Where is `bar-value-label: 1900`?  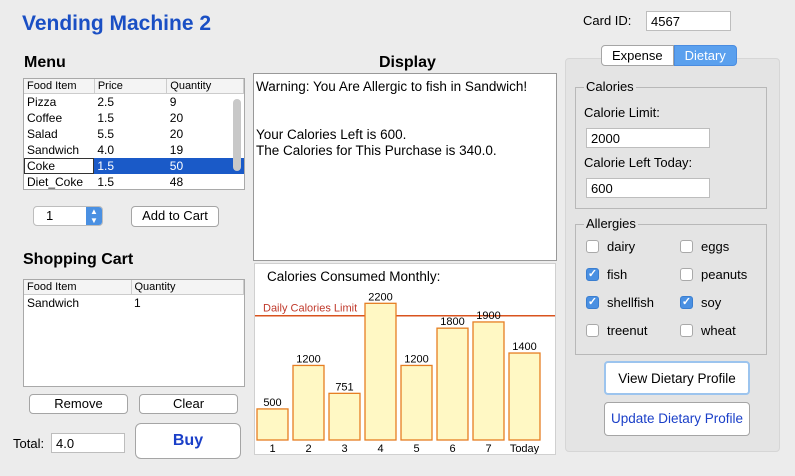
bar-value-label: 1900 is located at coordinates (488, 316).